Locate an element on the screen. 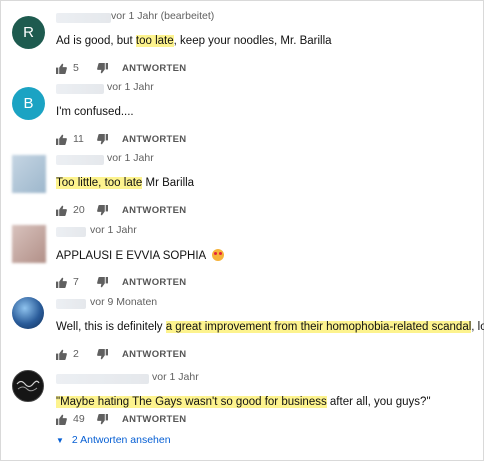 The width and height of the screenshot is (484, 461). avatar-artwork-icon is located at coordinates (28, 386).